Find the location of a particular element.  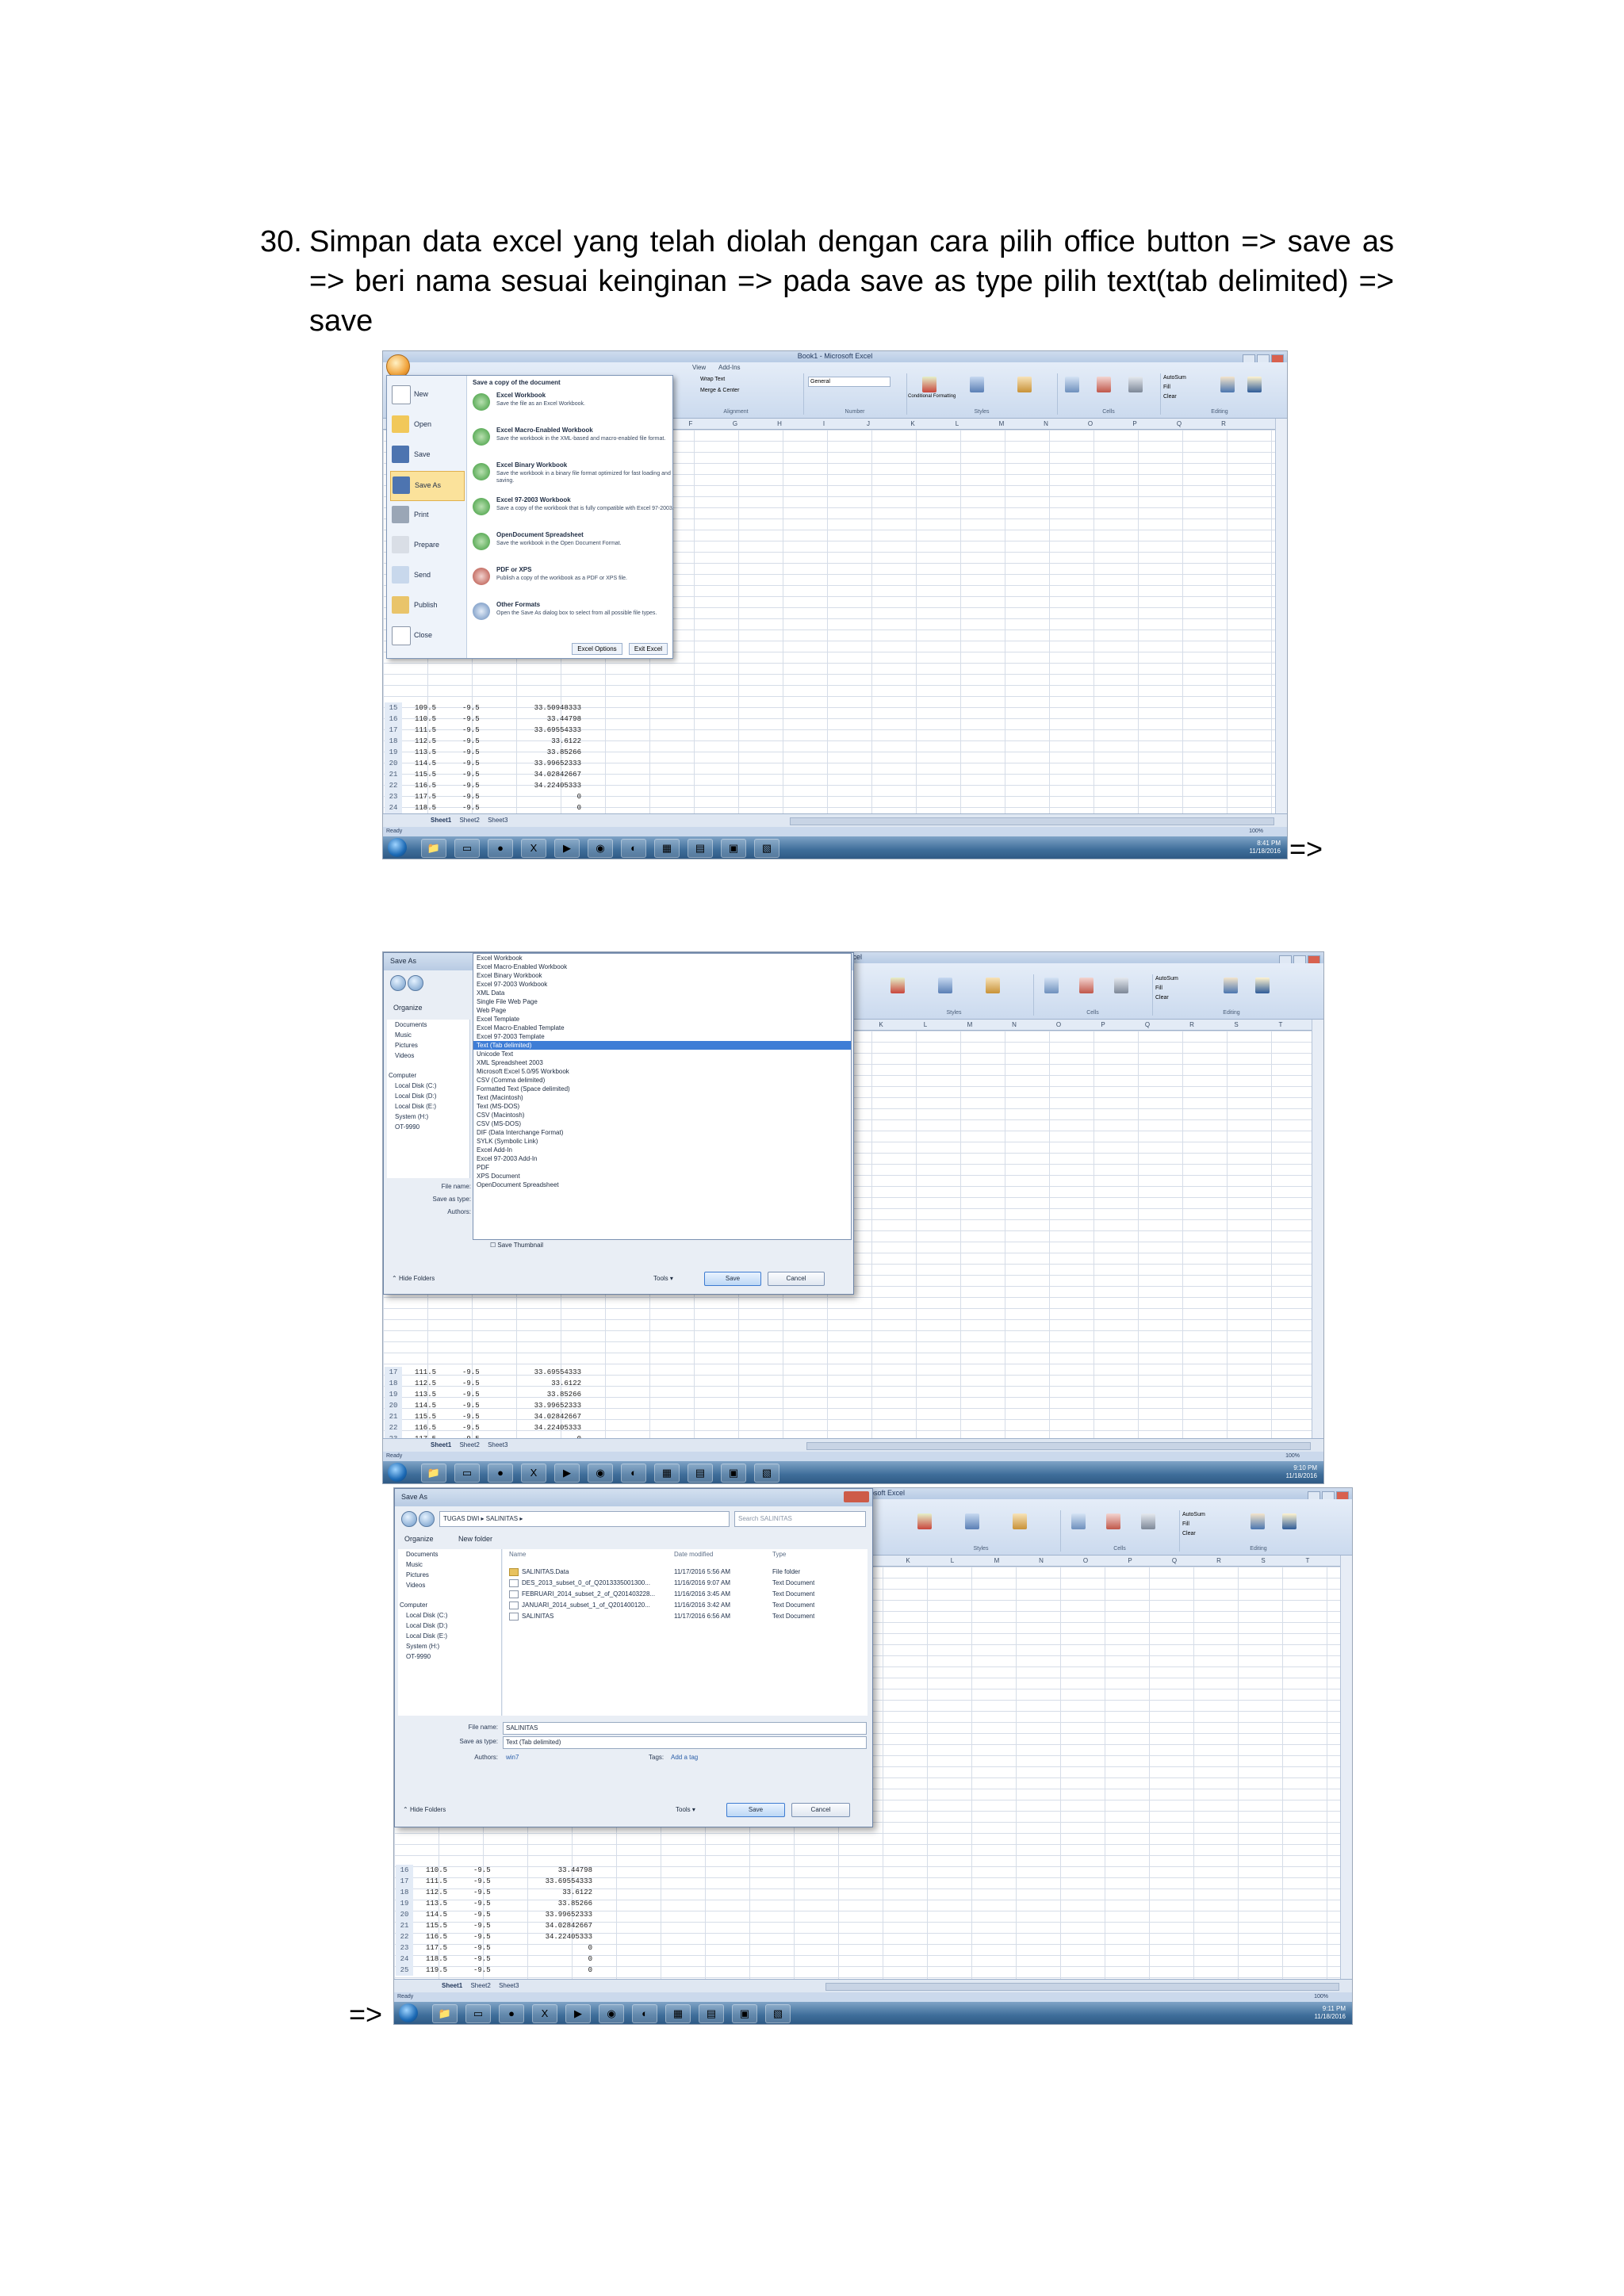

file-type-option: Excel 97-2003 Add-In is located at coordinates (662, 1158).